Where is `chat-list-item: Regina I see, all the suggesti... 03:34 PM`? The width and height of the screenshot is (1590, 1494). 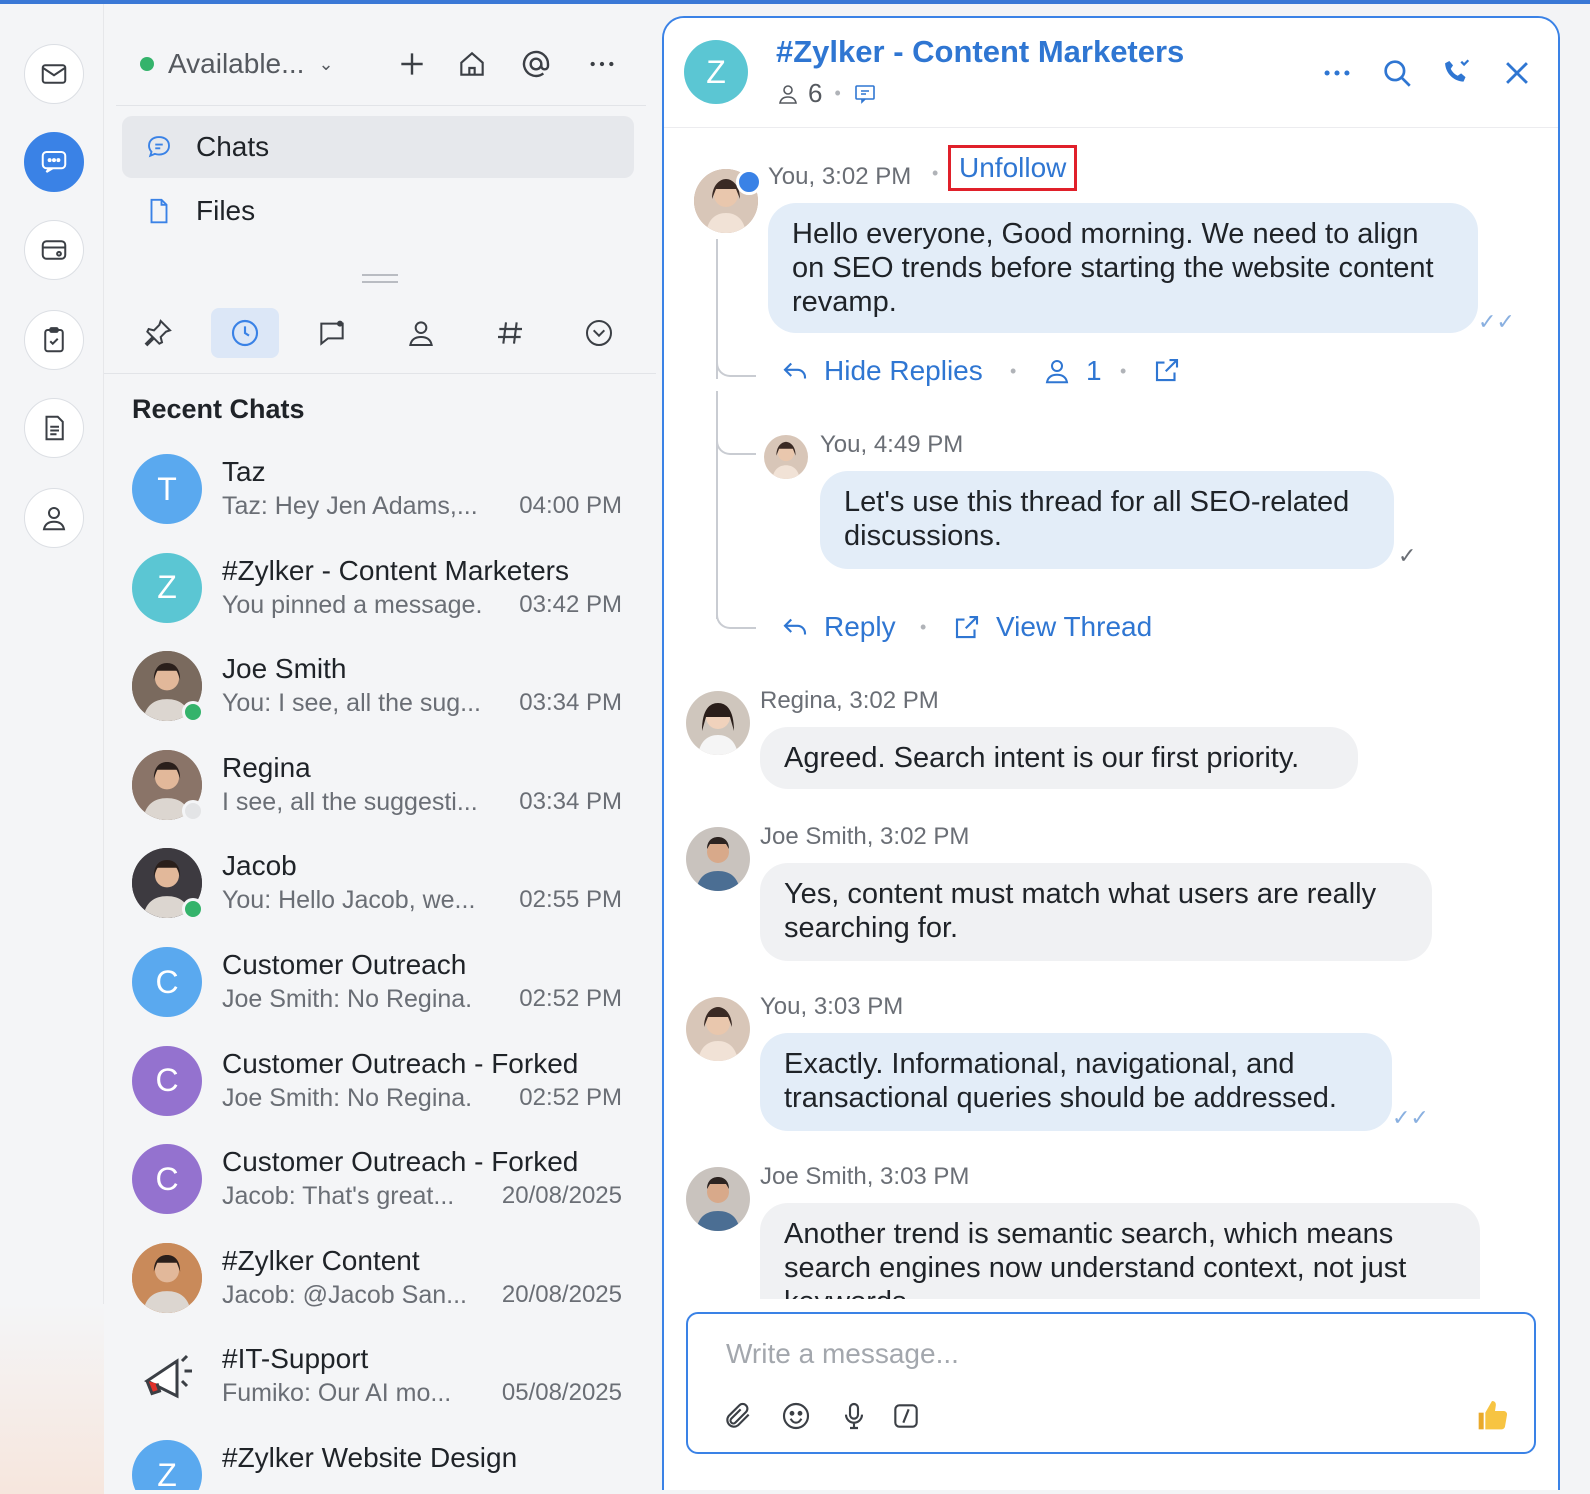
chat-list-item: Regina I see, all the suggesti... 03:34 PM is located at coordinates (380, 793).